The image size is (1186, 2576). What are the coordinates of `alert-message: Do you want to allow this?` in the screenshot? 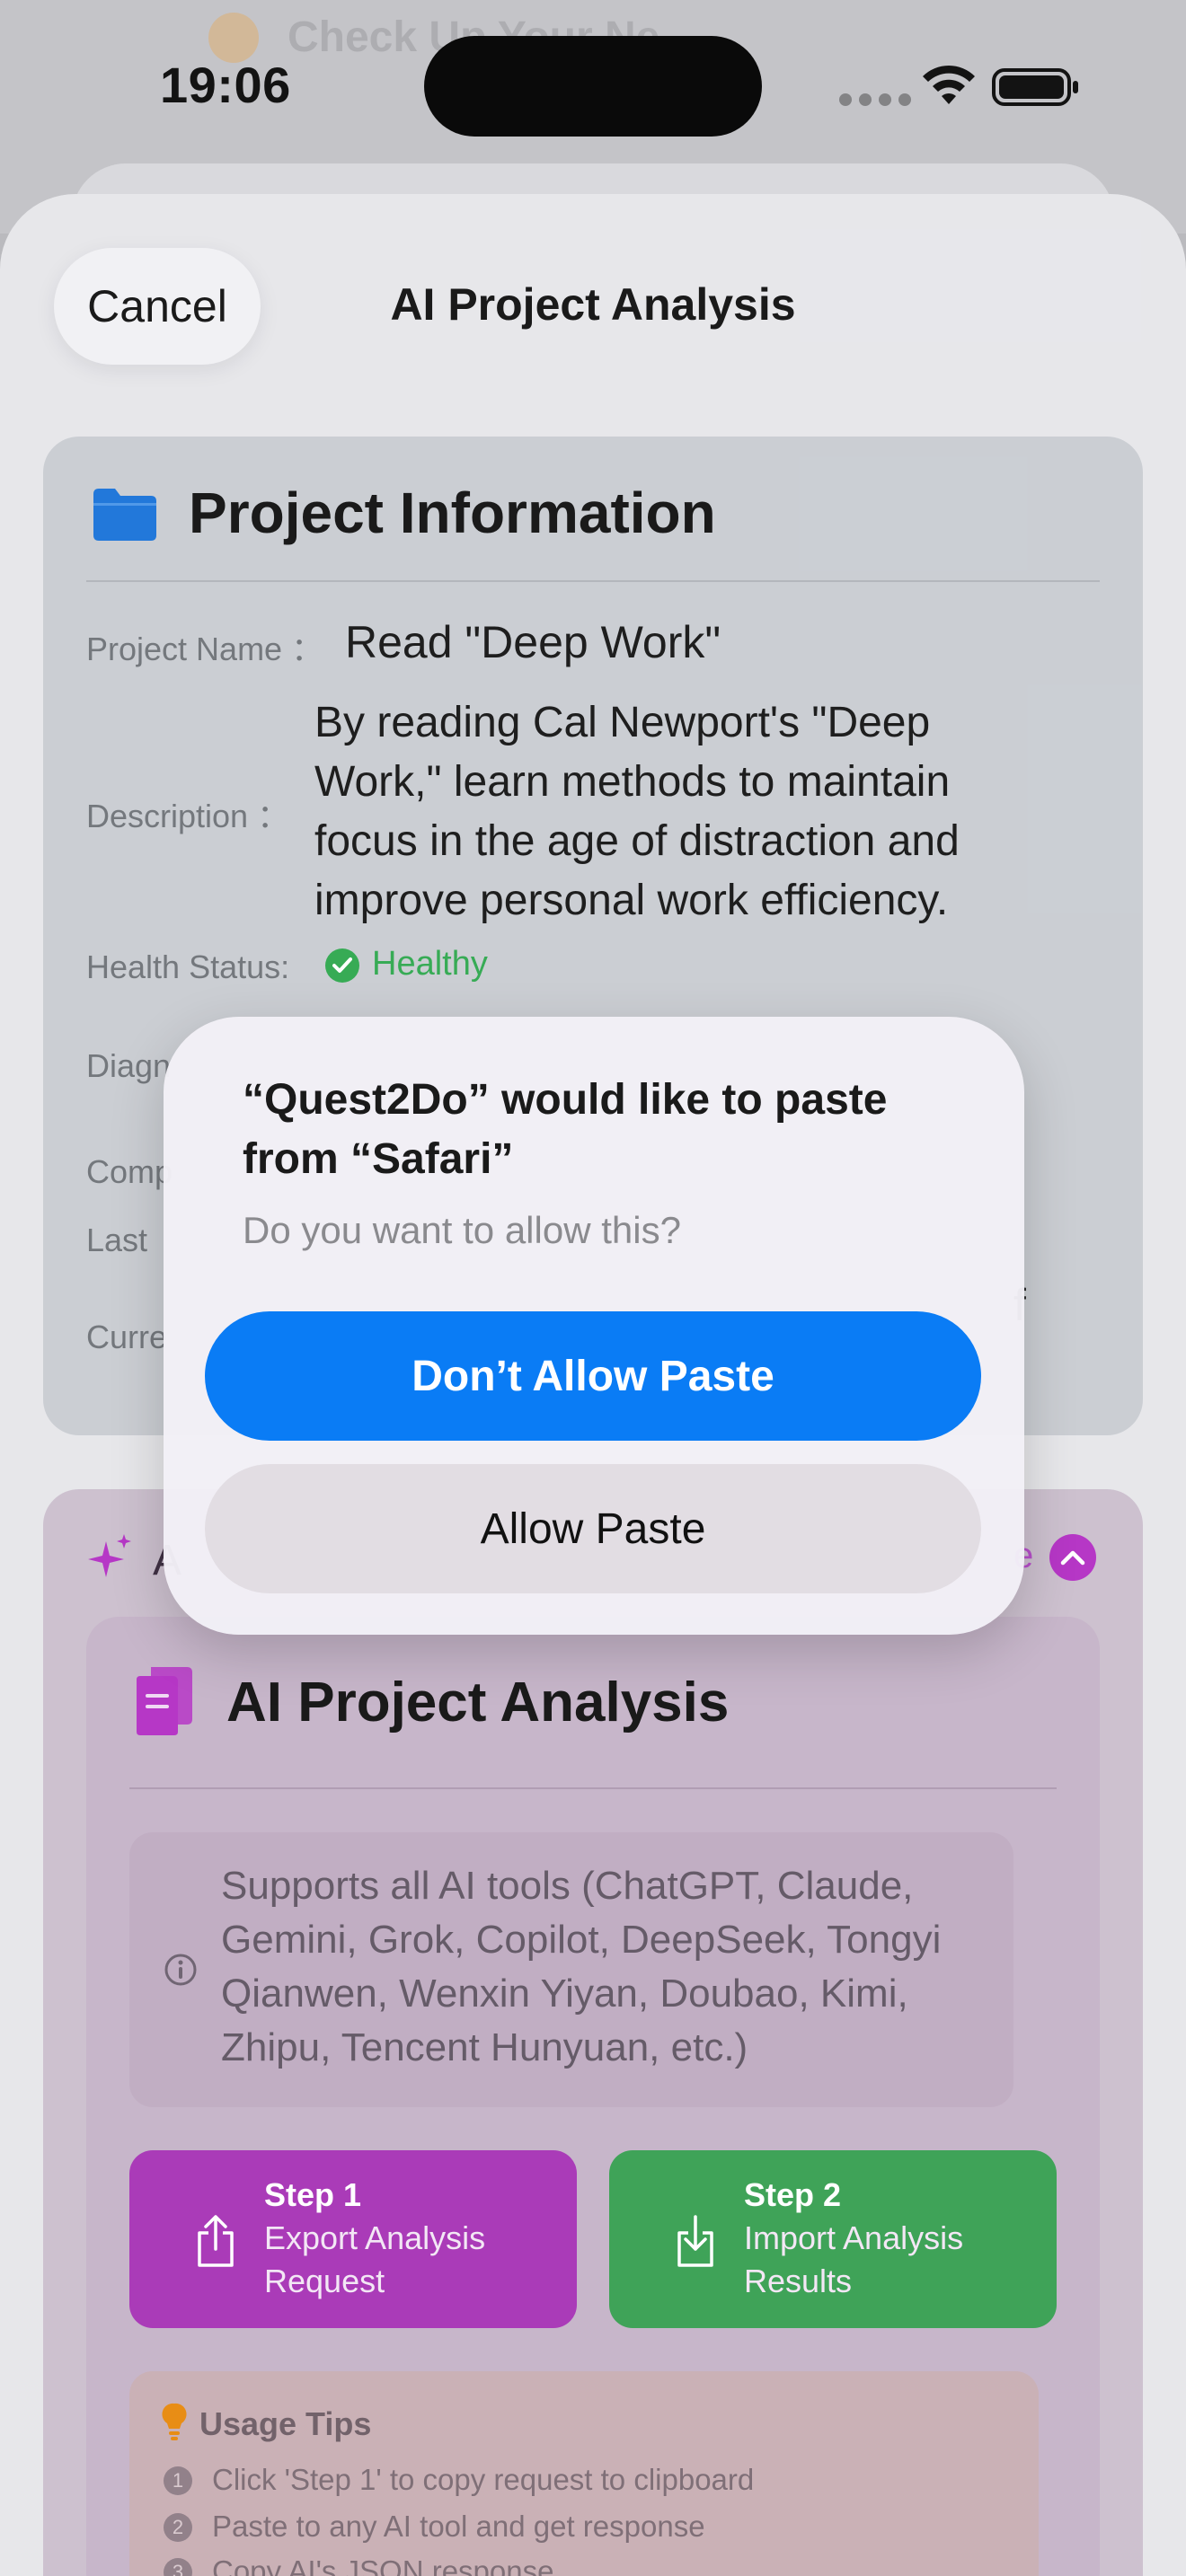 It's located at (462, 1230).